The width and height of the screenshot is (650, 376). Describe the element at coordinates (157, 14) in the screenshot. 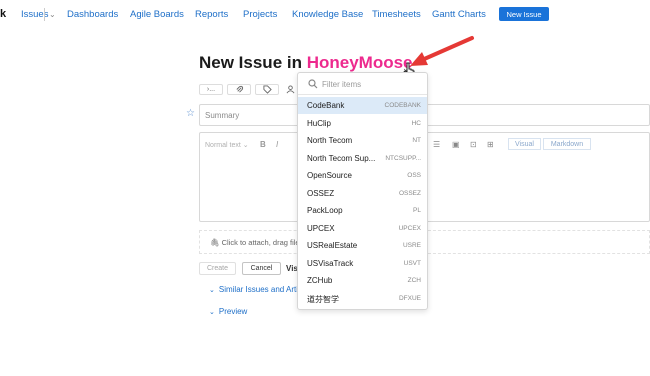

I see `nav-agile-boards: Agile Boards` at that location.